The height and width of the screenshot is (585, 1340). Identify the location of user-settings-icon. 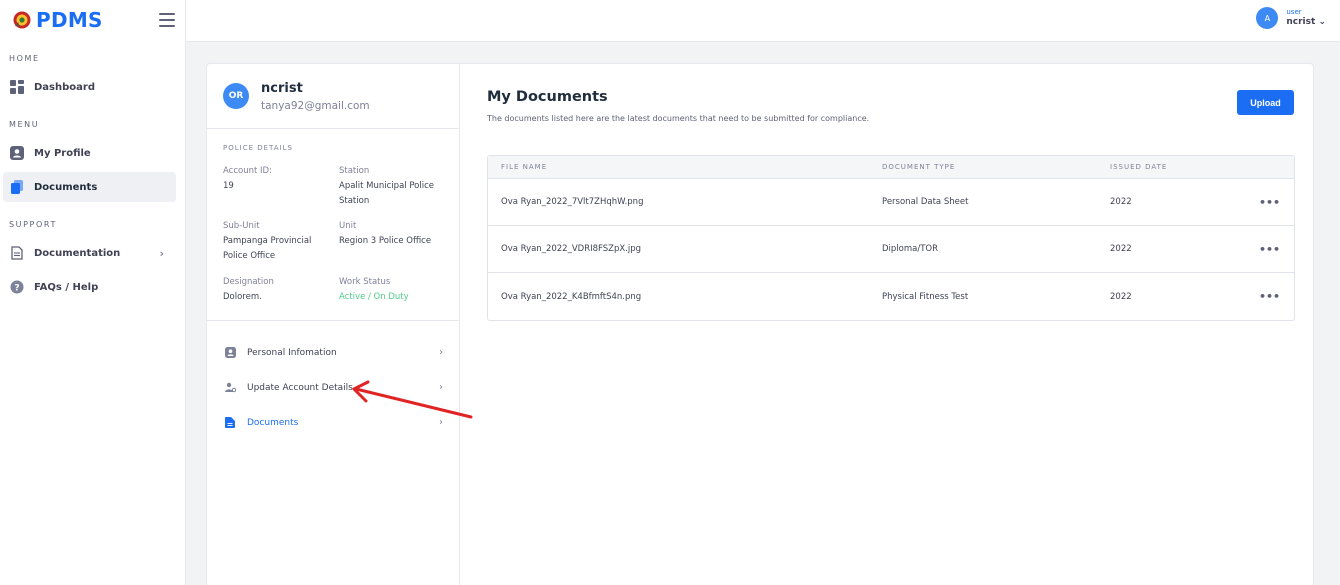
(230, 388).